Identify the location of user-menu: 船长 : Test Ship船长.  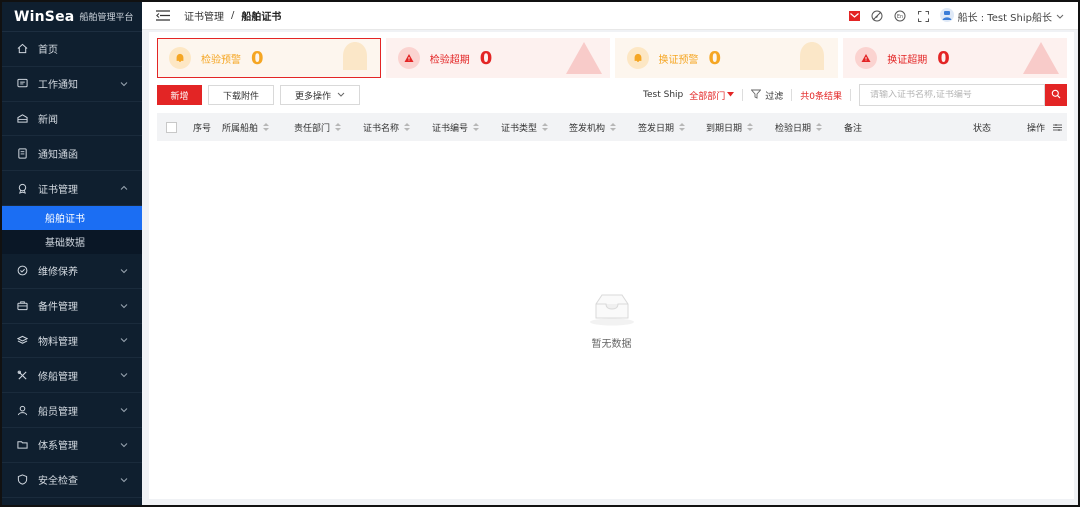
(1001, 16).